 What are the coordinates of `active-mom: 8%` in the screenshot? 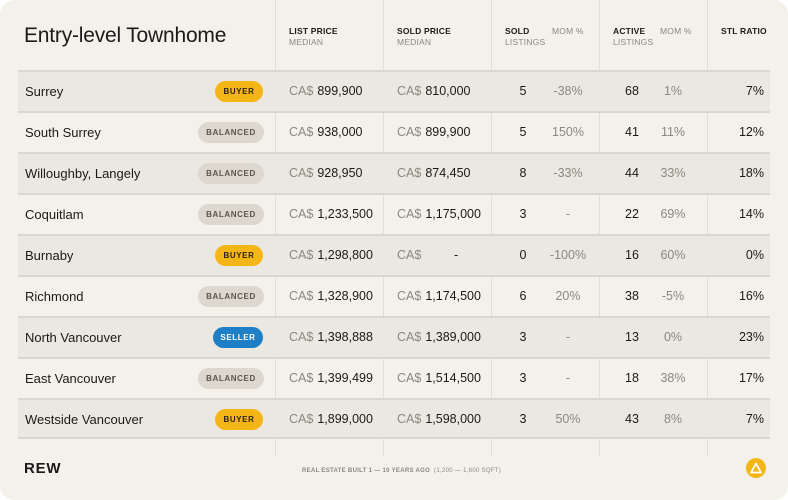 It's located at (673, 419).